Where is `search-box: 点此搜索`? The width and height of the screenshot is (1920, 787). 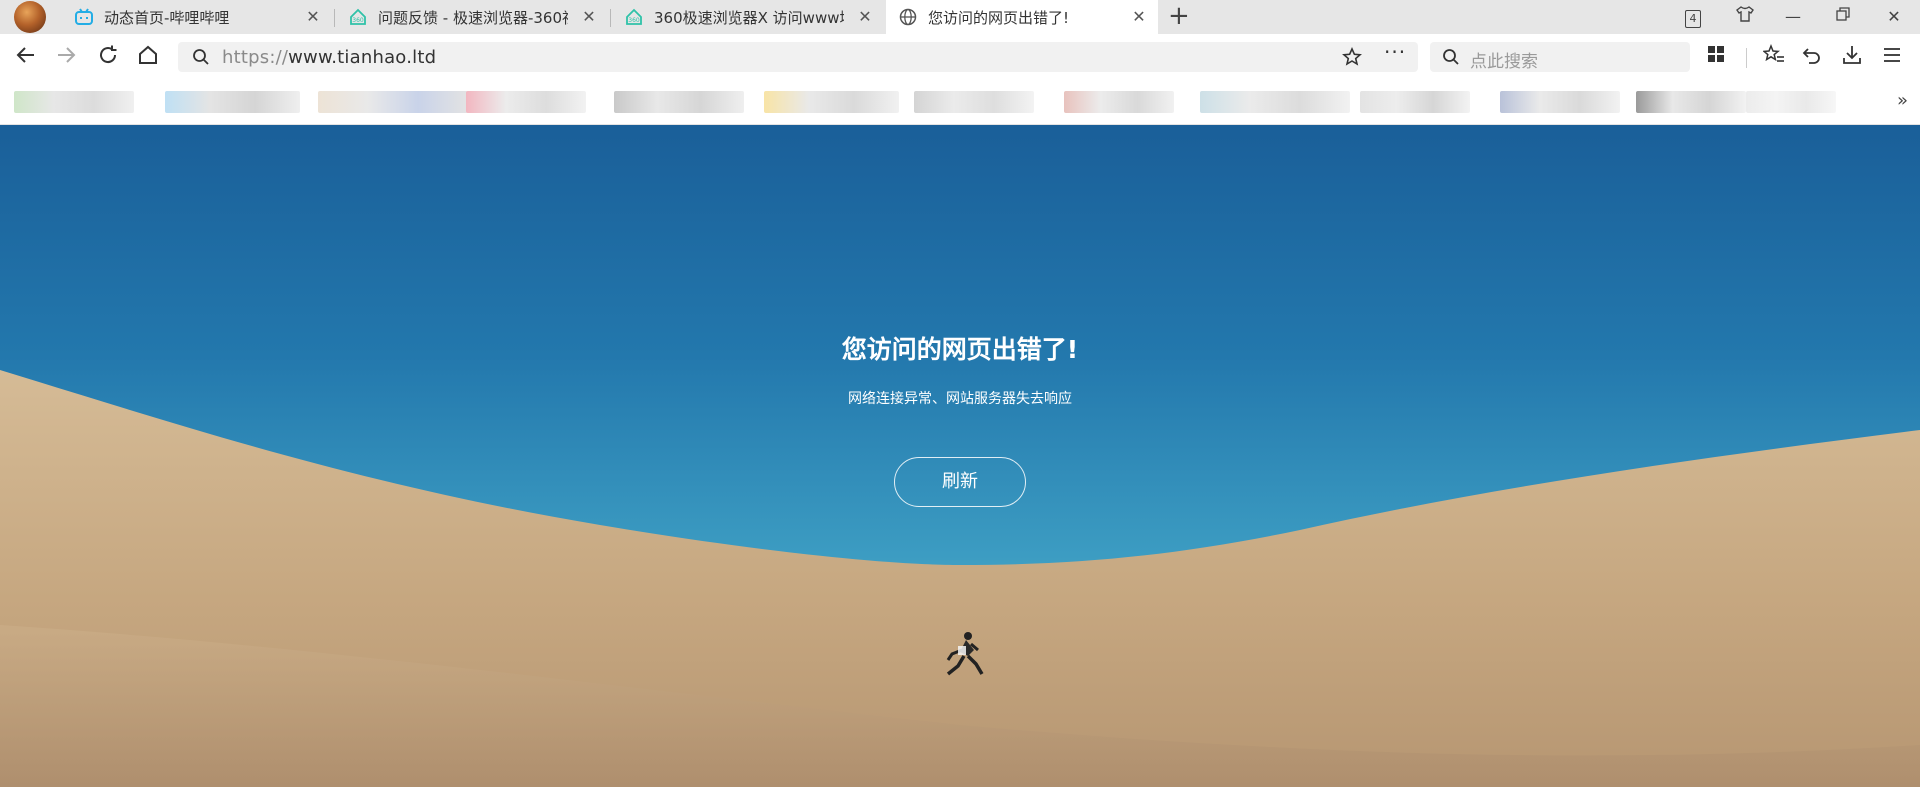
search-box: 点此搜索 is located at coordinates (1560, 57).